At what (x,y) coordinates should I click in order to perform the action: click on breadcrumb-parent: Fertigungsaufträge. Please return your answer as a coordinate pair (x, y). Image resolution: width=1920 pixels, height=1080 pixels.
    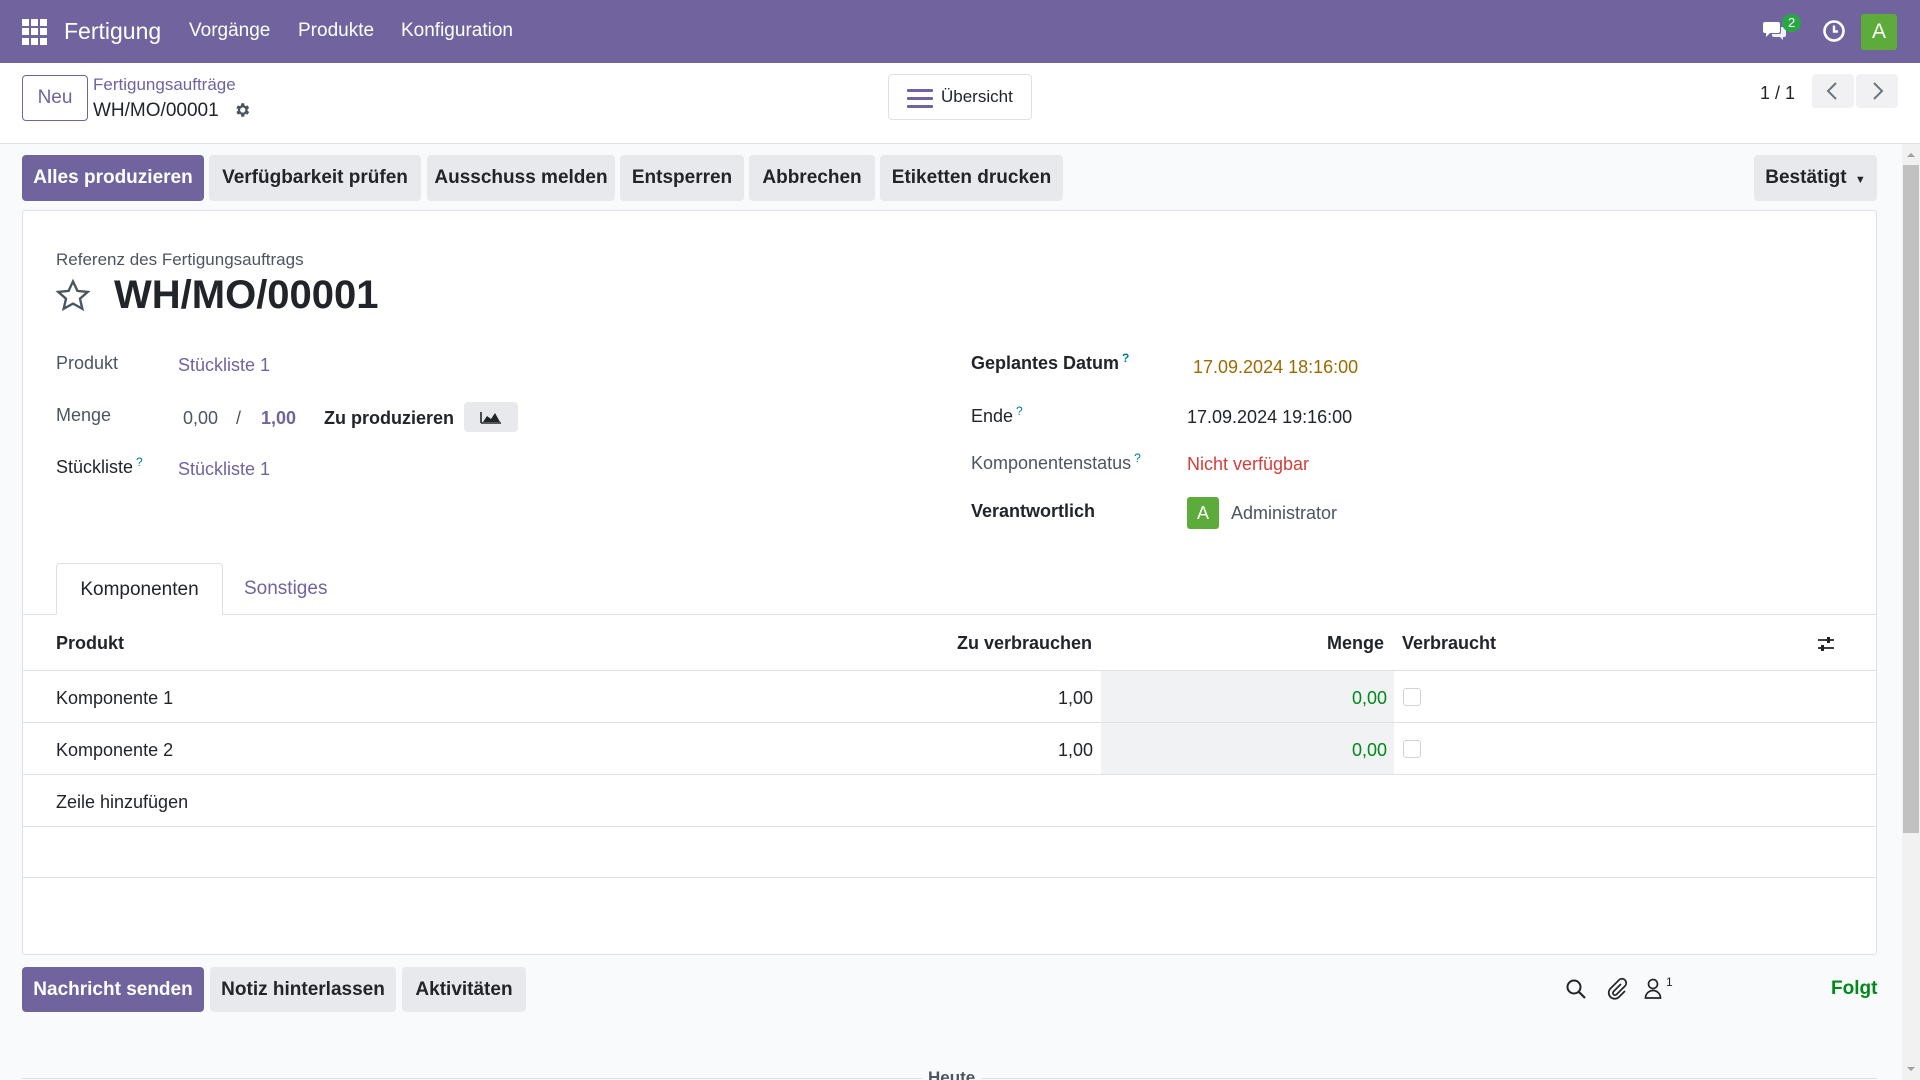
    Looking at the image, I should click on (164, 85).